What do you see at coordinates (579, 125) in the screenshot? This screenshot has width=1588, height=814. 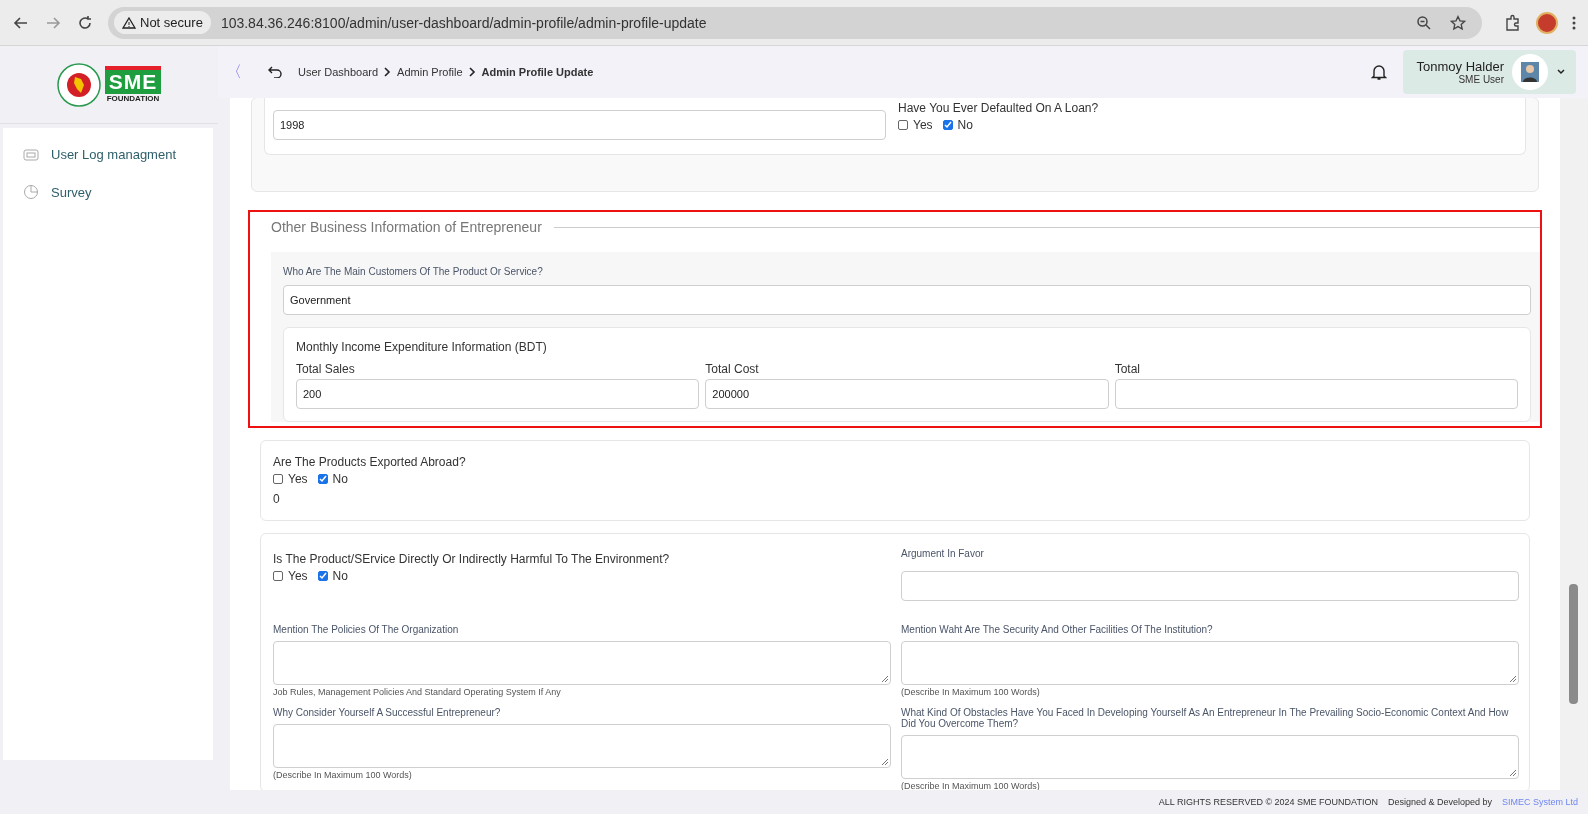 I see `year-field: 1998` at bounding box center [579, 125].